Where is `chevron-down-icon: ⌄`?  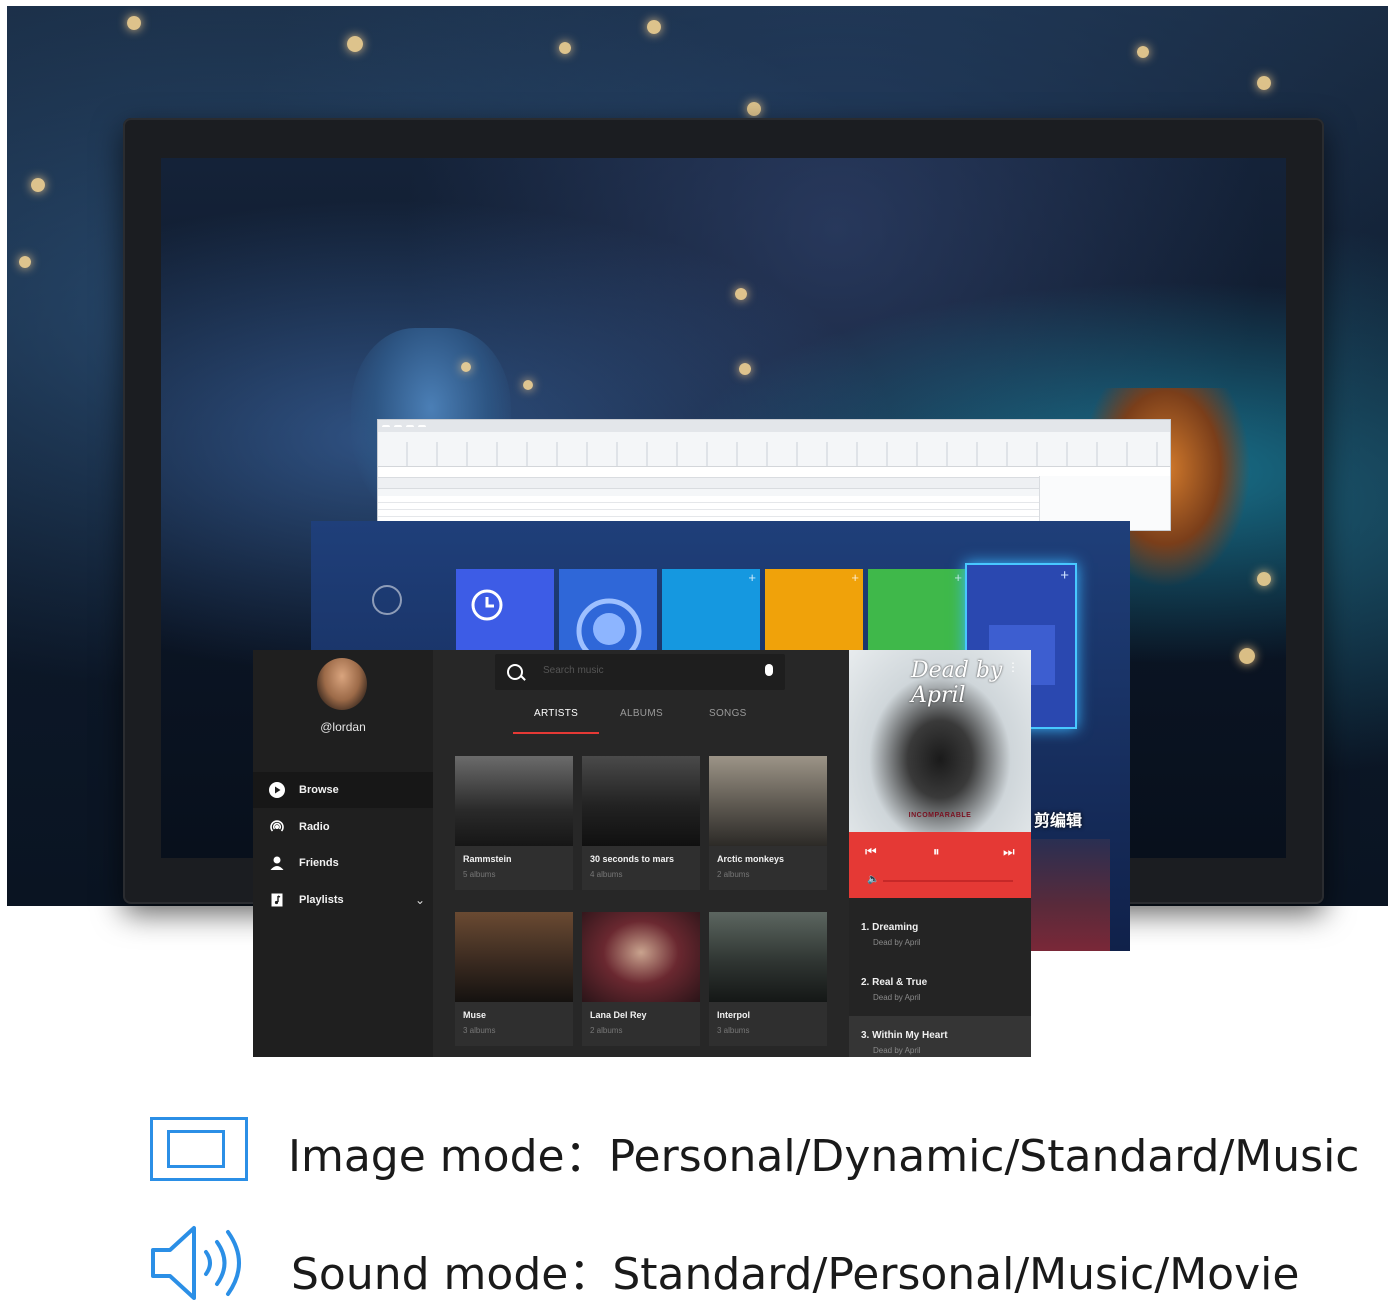
chevron-down-icon: ⌄ is located at coordinates (420, 900).